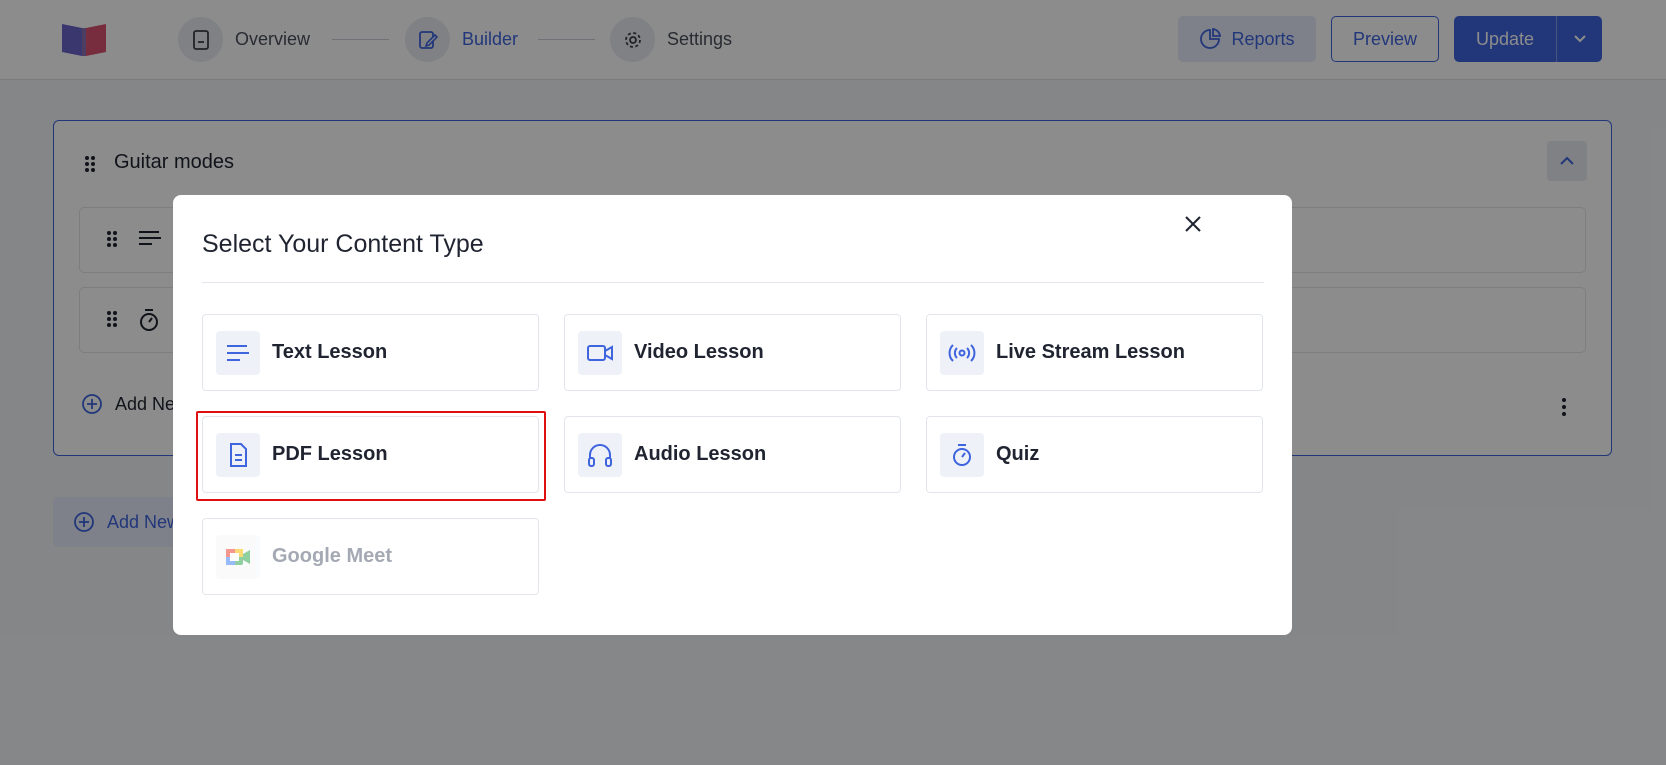 This screenshot has height=765, width=1666. Describe the element at coordinates (330, 454) in the screenshot. I see `option-label: PDF Lesson` at that location.